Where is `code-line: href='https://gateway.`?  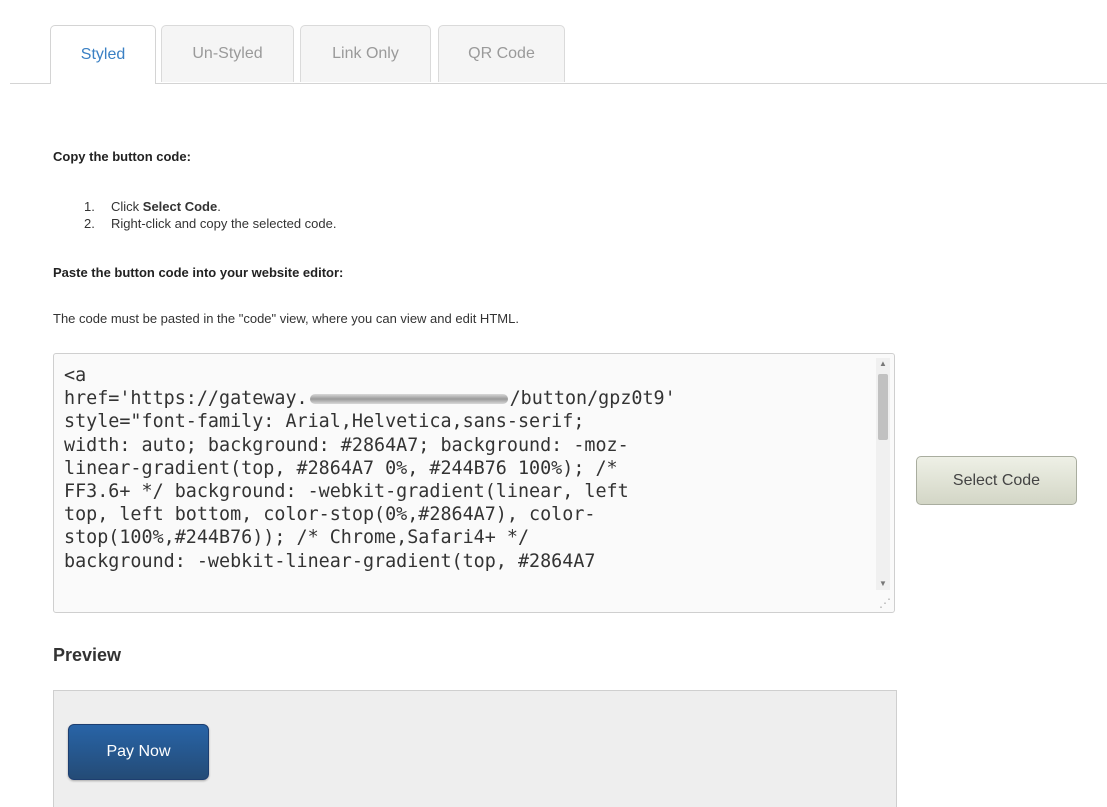
code-line: href='https://gateway. is located at coordinates (186, 399).